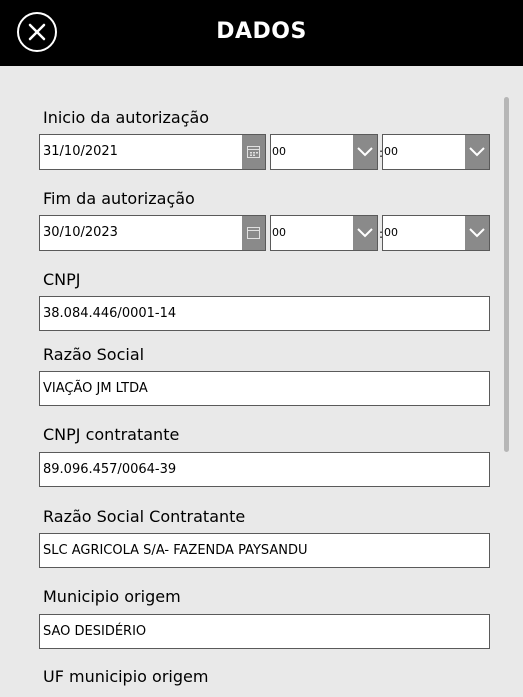 The image size is (523, 697). Describe the element at coordinates (111, 434) in the screenshot. I see `cnpj-contratante-label: CNPJ contratante` at that location.